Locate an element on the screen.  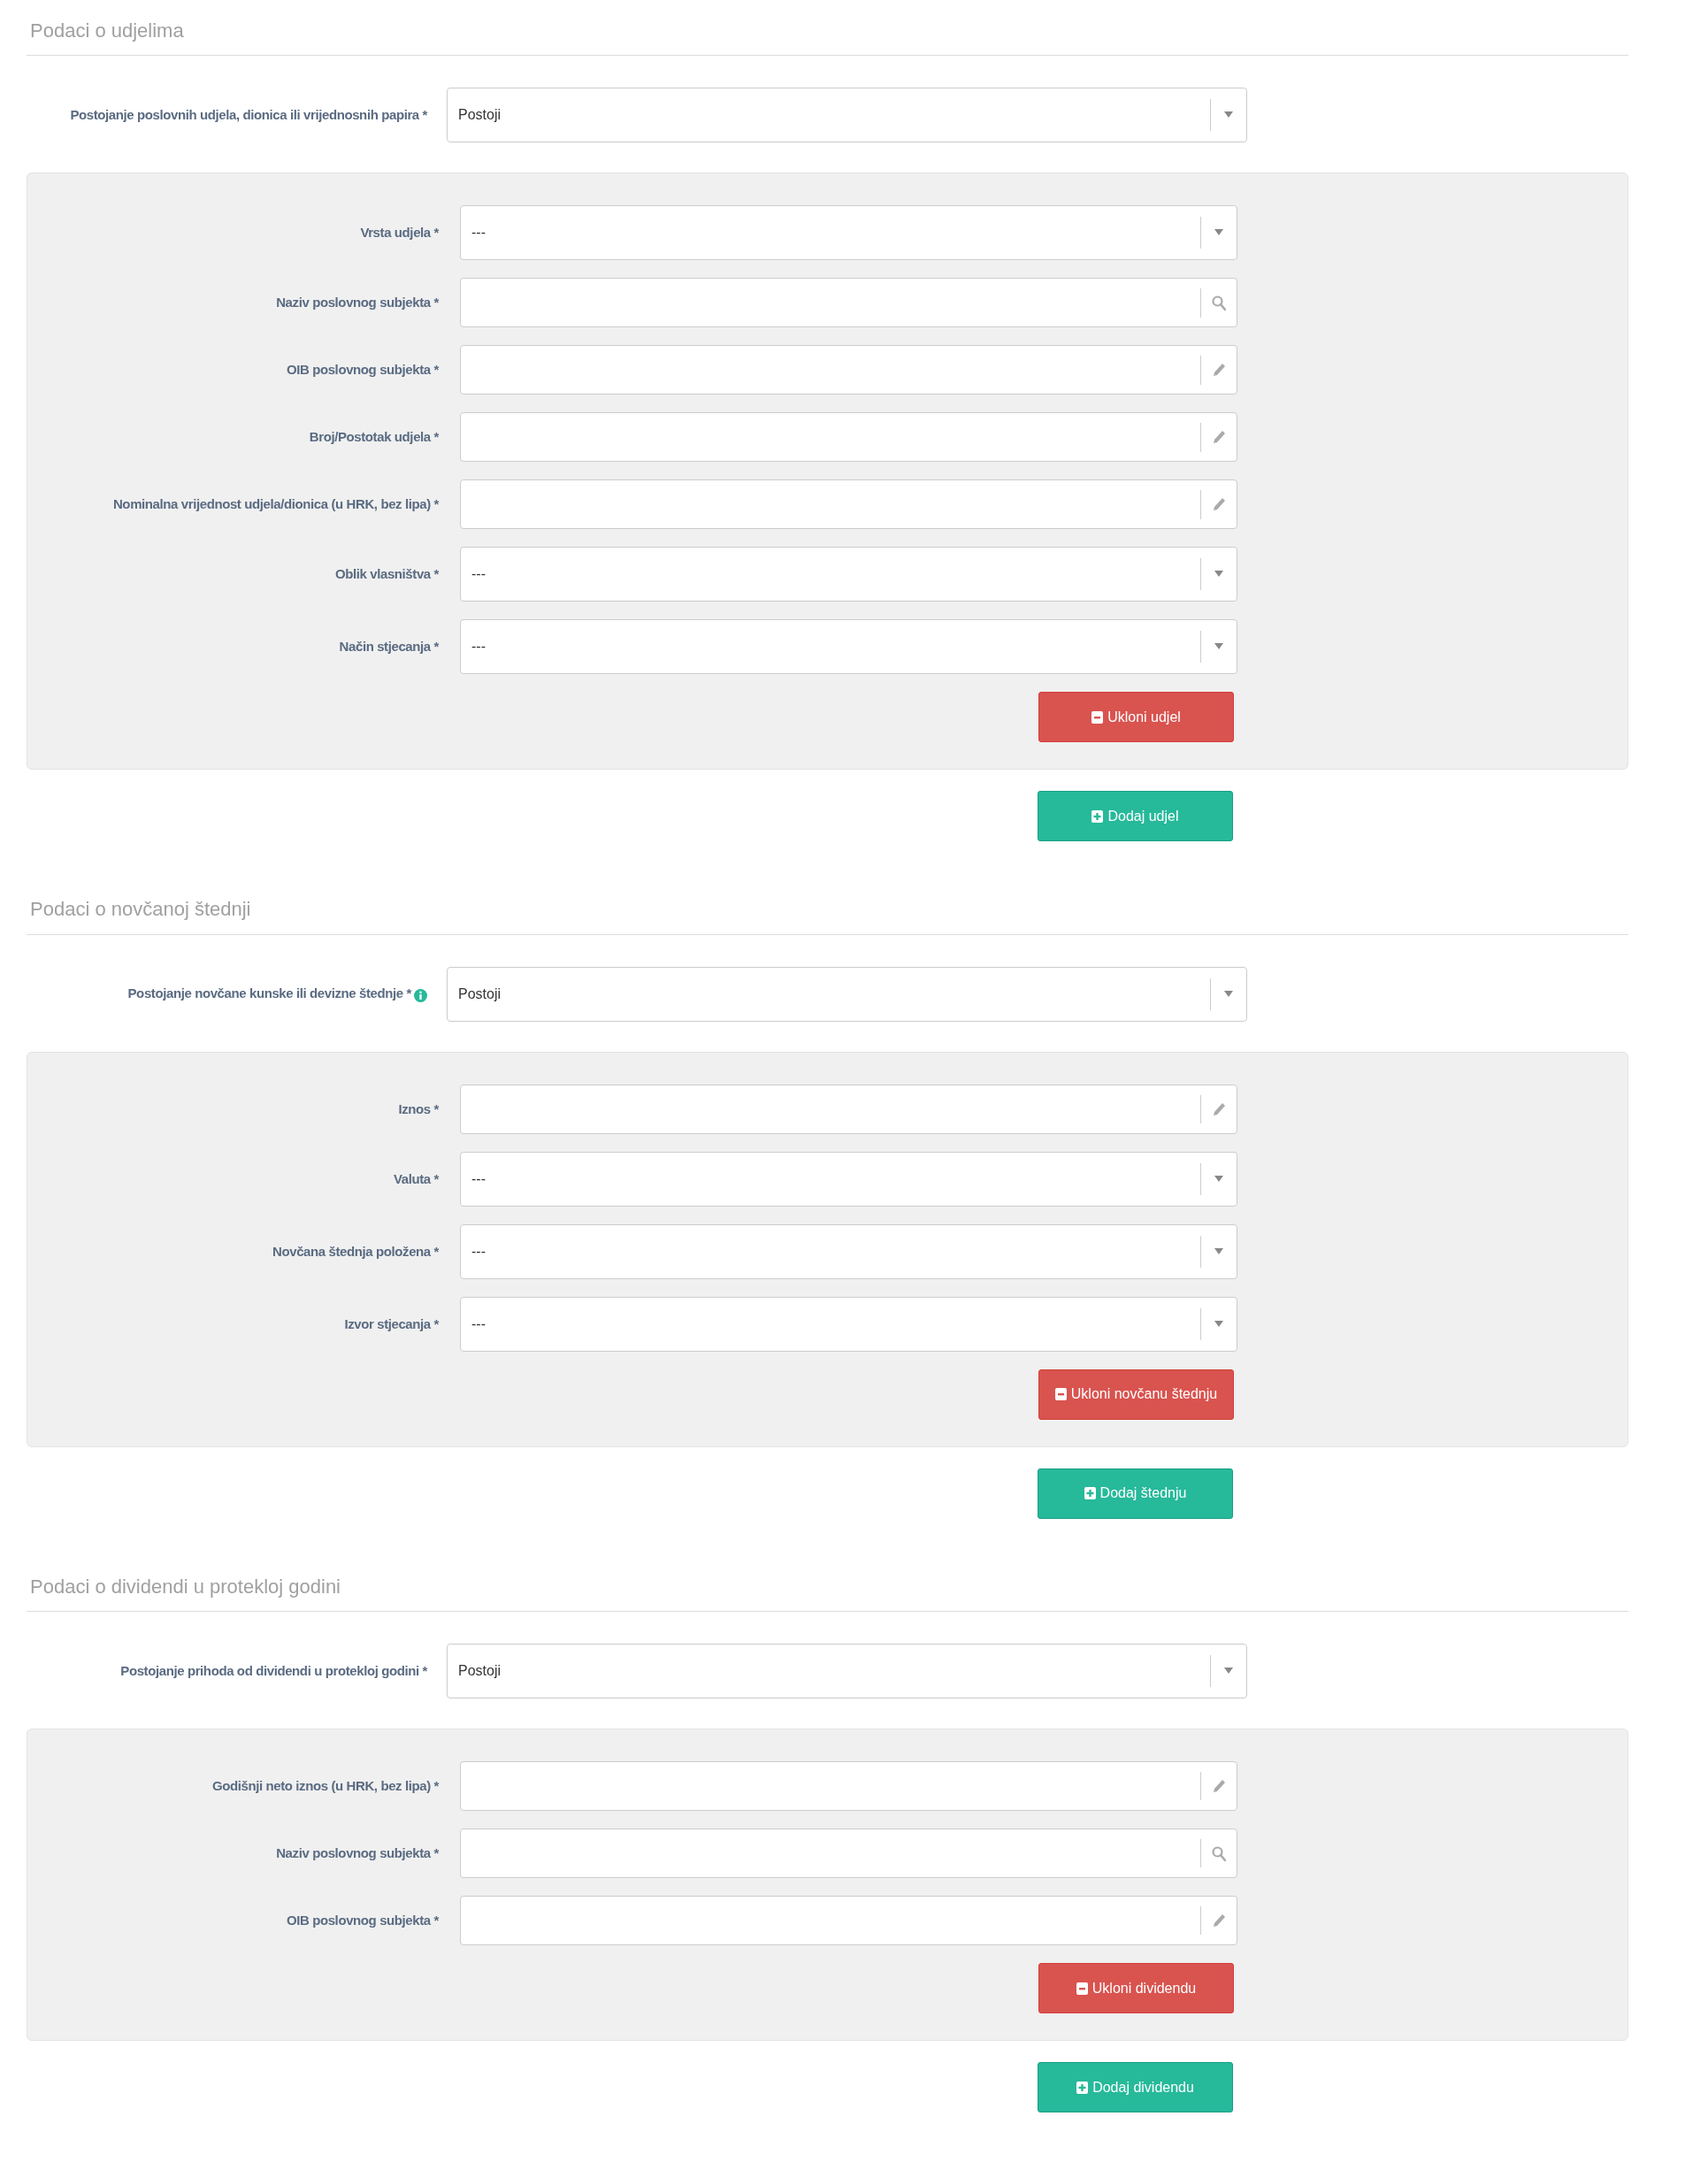
field-label: Godišnji neto iznos (u HRK, bez lipa) * is located at coordinates (325, 1785).